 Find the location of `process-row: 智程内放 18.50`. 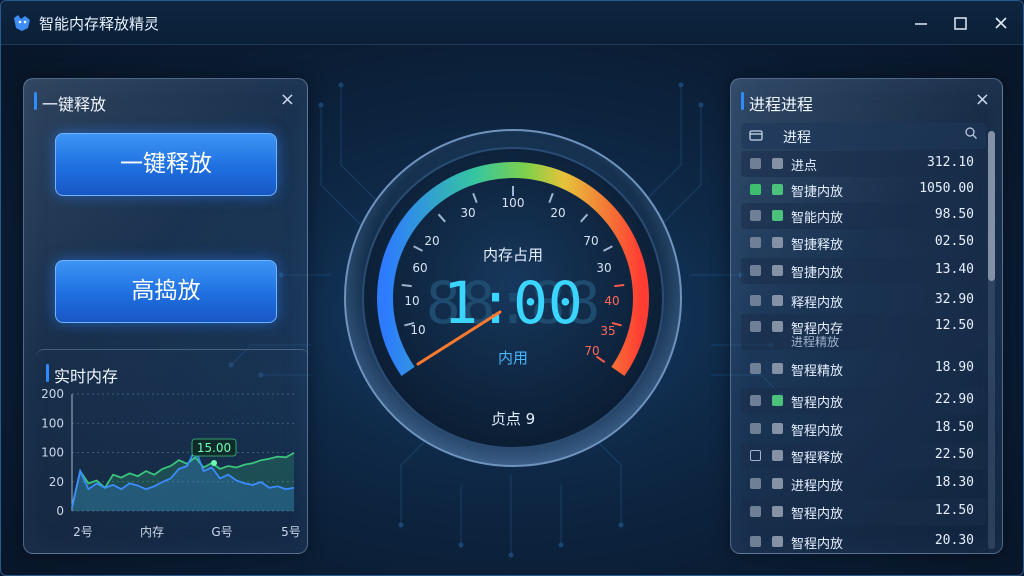

process-row: 智程内放 18.50 is located at coordinates (863, 429).